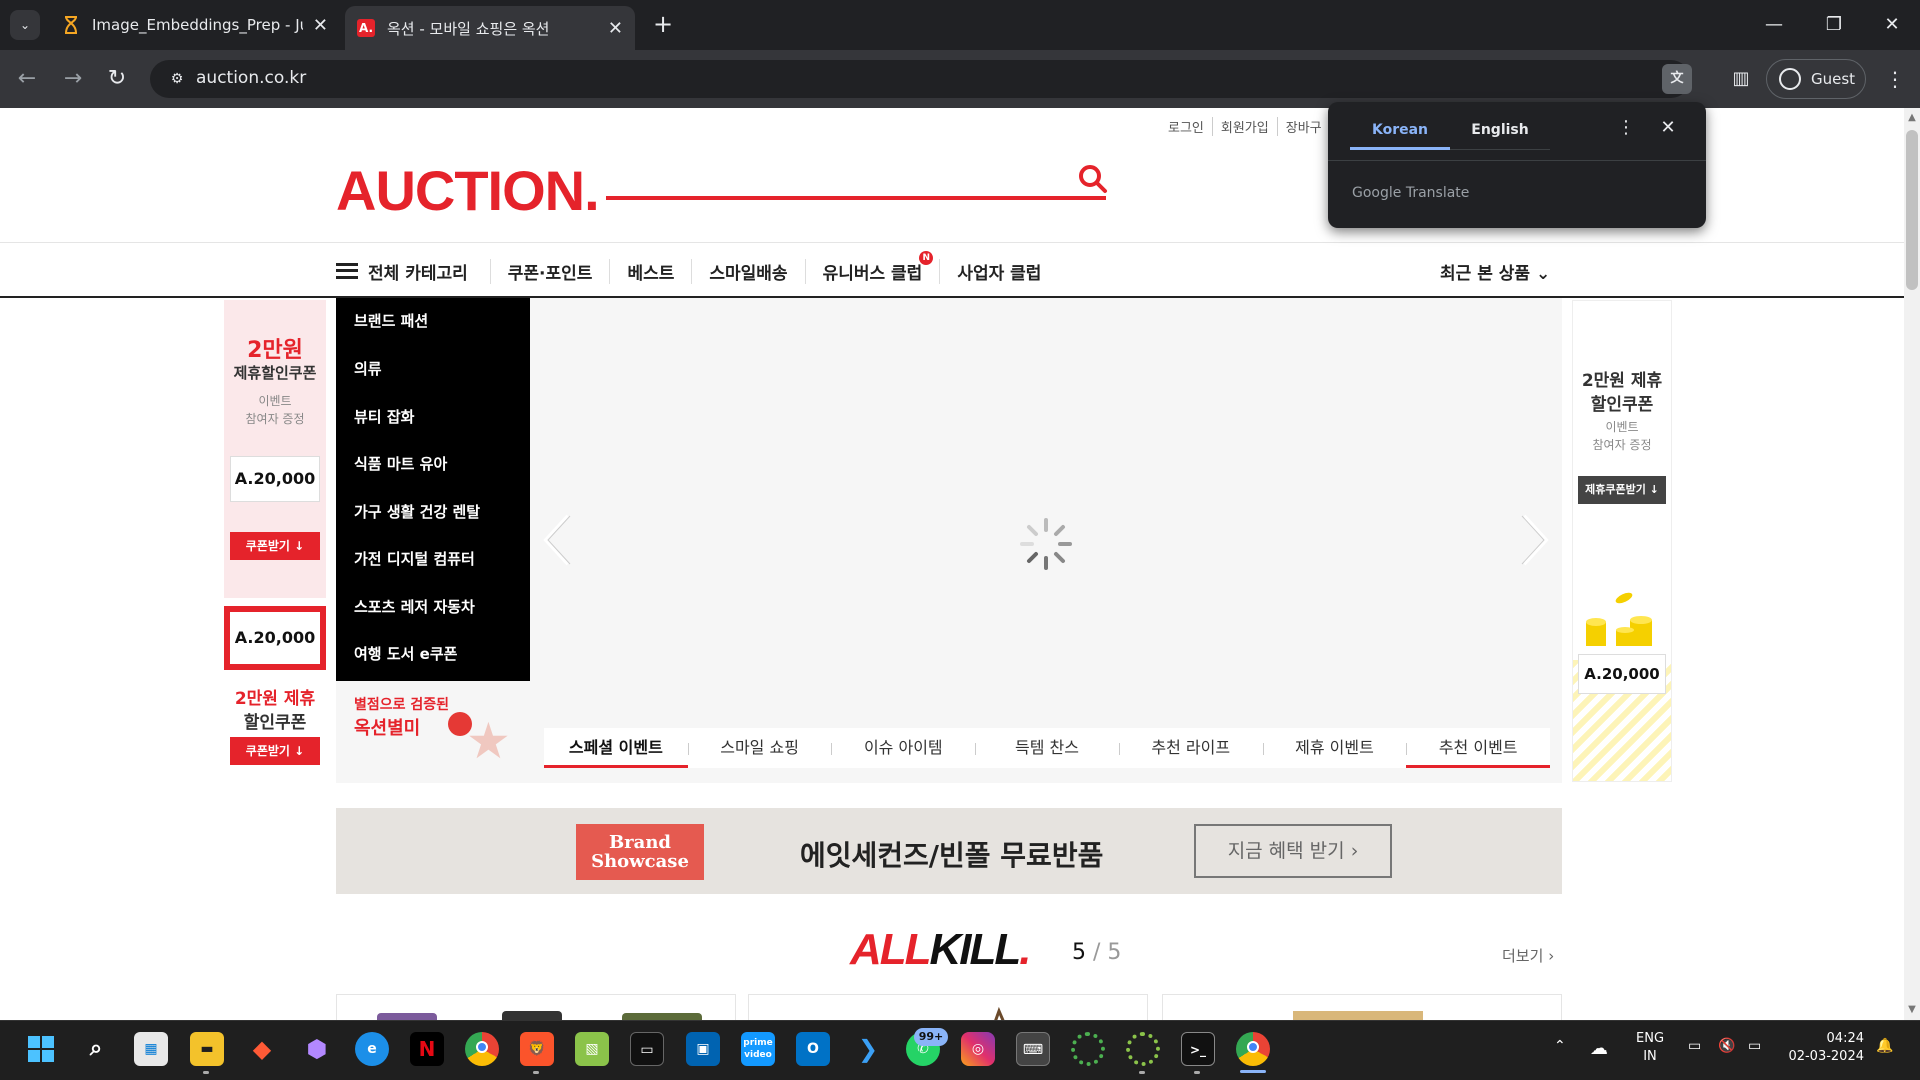  I want to click on app-image-icon: ▧, so click(592, 1049).